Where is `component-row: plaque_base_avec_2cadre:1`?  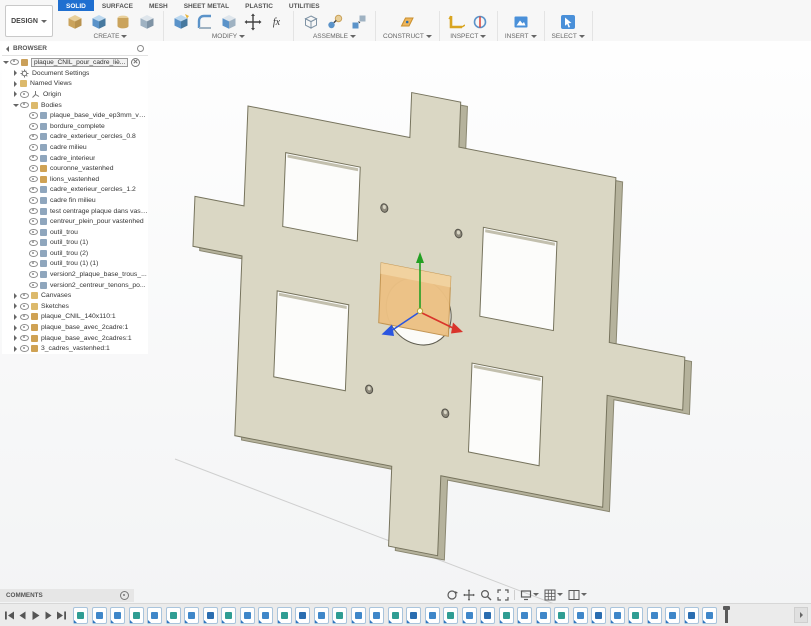 component-row: plaque_base_avec_2cadre:1 is located at coordinates (75, 327).